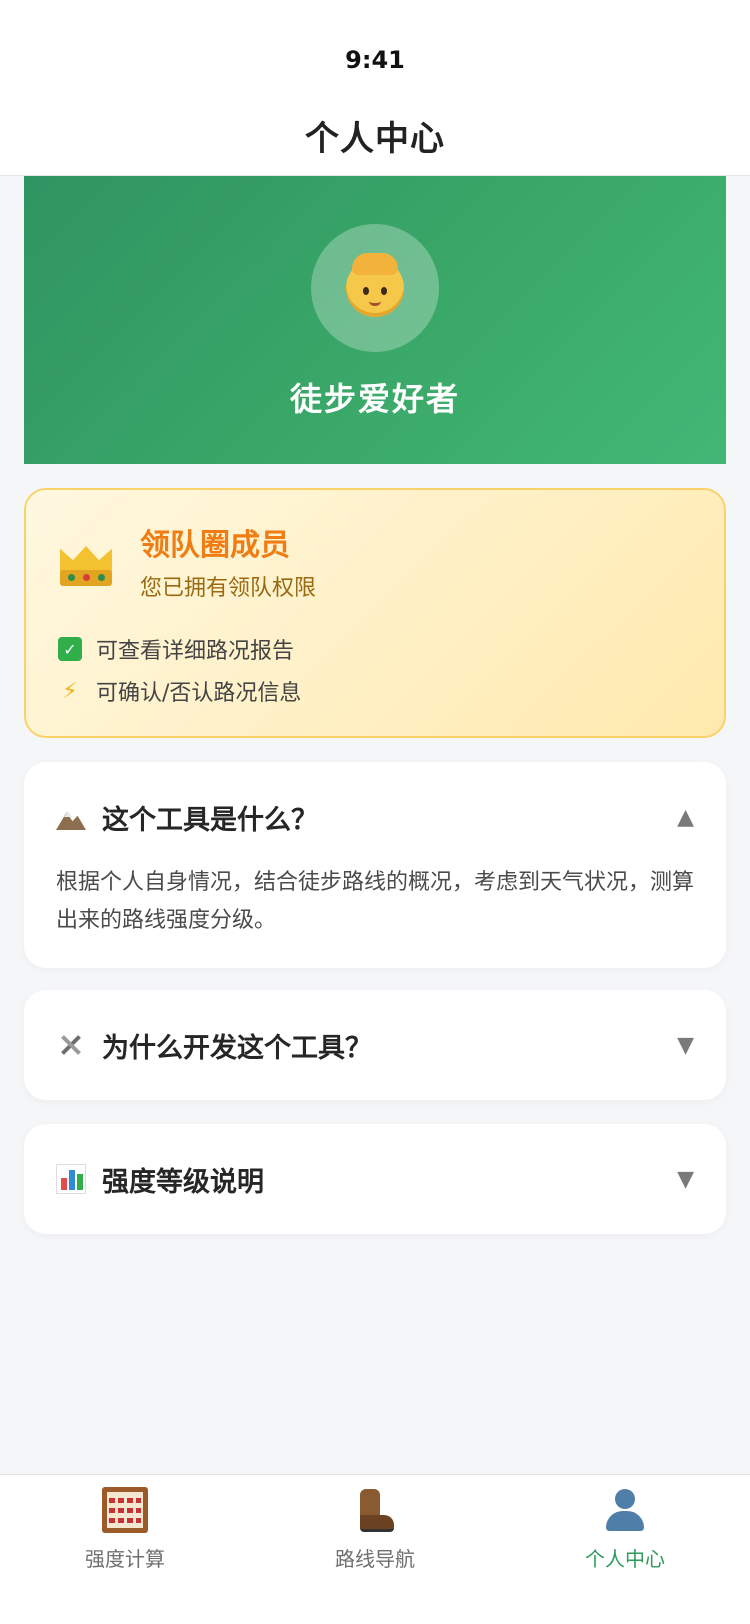  I want to click on hiking-boot-icon, so click(375, 1510).